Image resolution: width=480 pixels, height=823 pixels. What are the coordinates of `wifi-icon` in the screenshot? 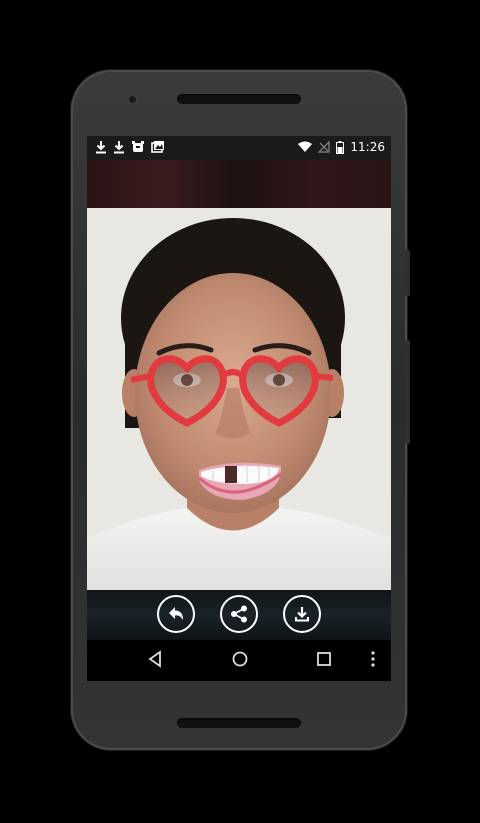 It's located at (305, 146).